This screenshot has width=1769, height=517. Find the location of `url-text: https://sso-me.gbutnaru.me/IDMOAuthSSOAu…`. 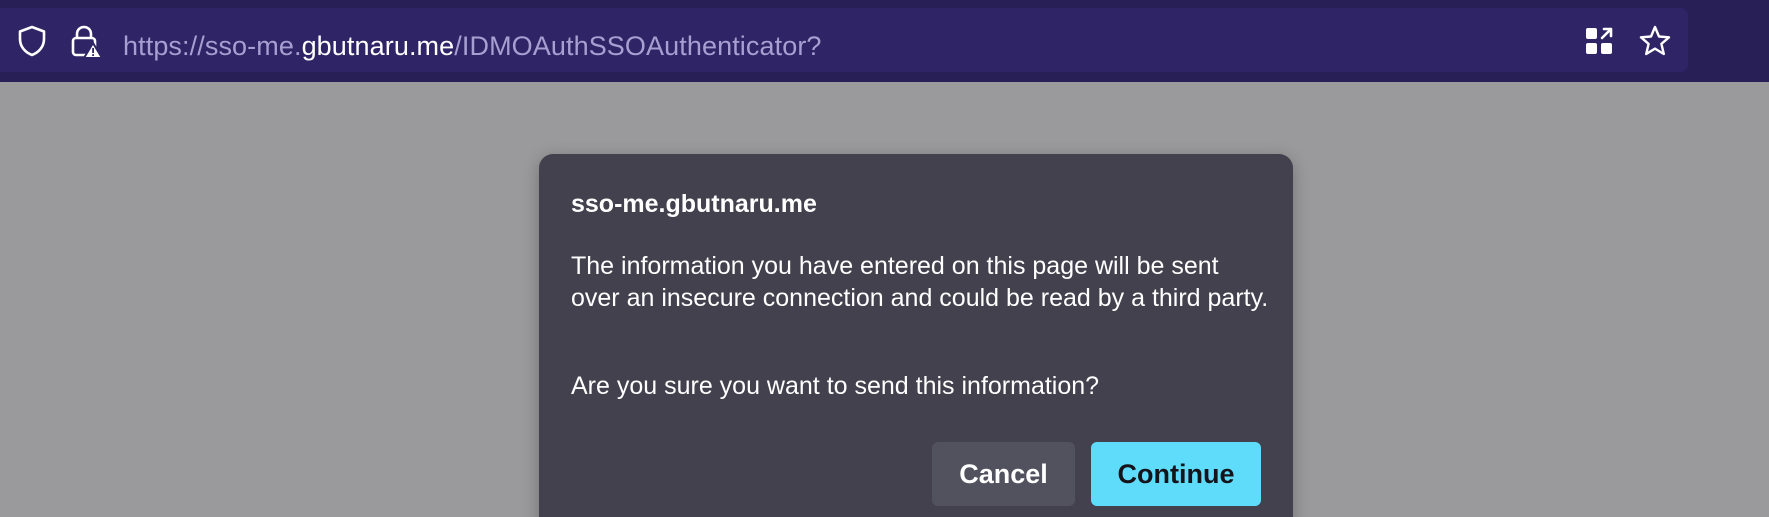

url-text: https://sso-me.gbutnaru.me/IDMOAuthSSOAu… is located at coordinates (472, 46).